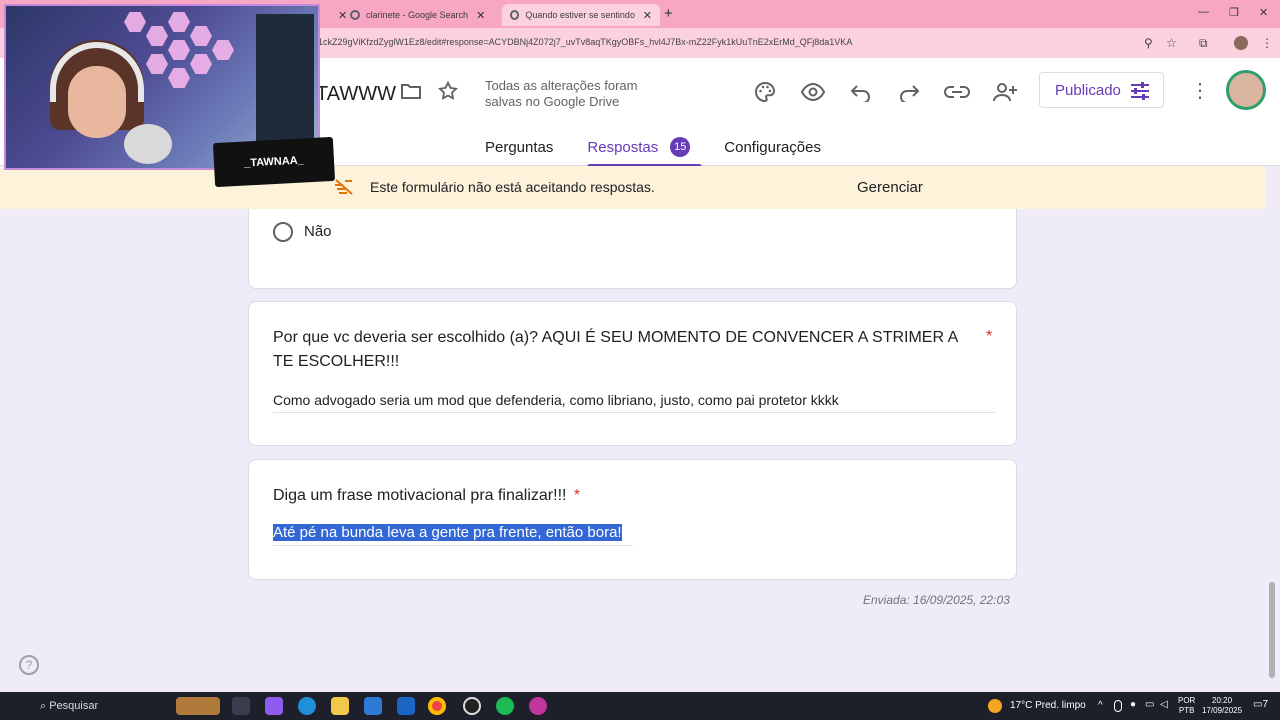 The image size is (1280, 720). What do you see at coordinates (1088, 90) in the screenshot?
I see `published-label: Publicado` at bounding box center [1088, 90].